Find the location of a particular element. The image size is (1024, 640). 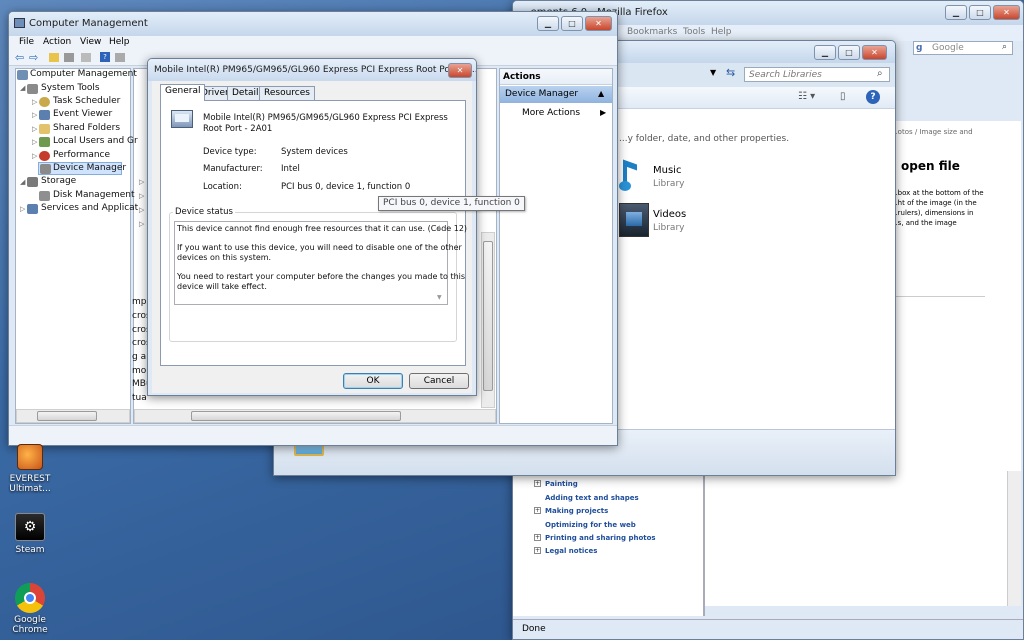

device-list-item: mo is located at coordinates (139, 371).